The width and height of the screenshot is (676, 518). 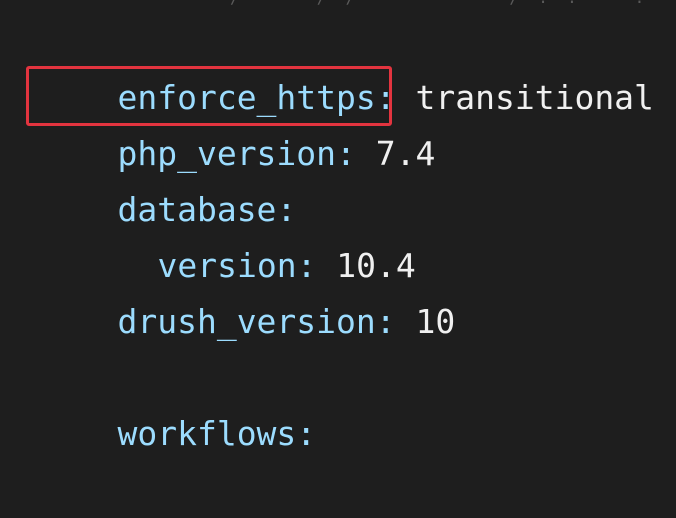 I want to click on clipped-previous-line: / ' ' ' / / / . . . . . . /, so click(x=453, y=4).